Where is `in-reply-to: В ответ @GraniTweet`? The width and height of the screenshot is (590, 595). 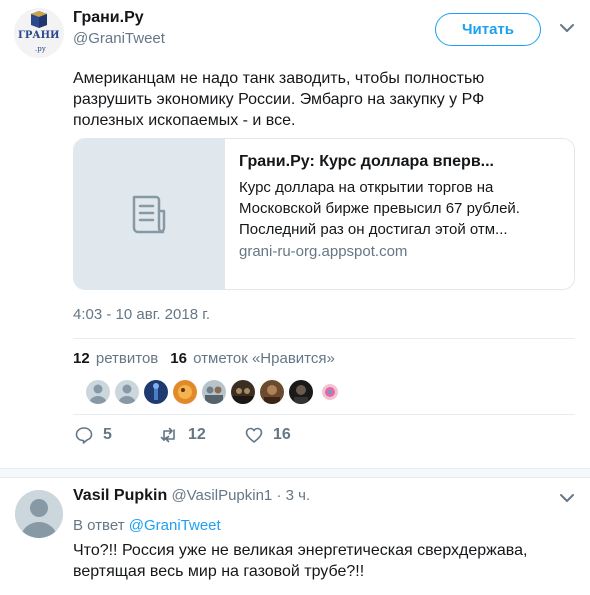 in-reply-to: В ответ @GraniTweet is located at coordinates (147, 525).